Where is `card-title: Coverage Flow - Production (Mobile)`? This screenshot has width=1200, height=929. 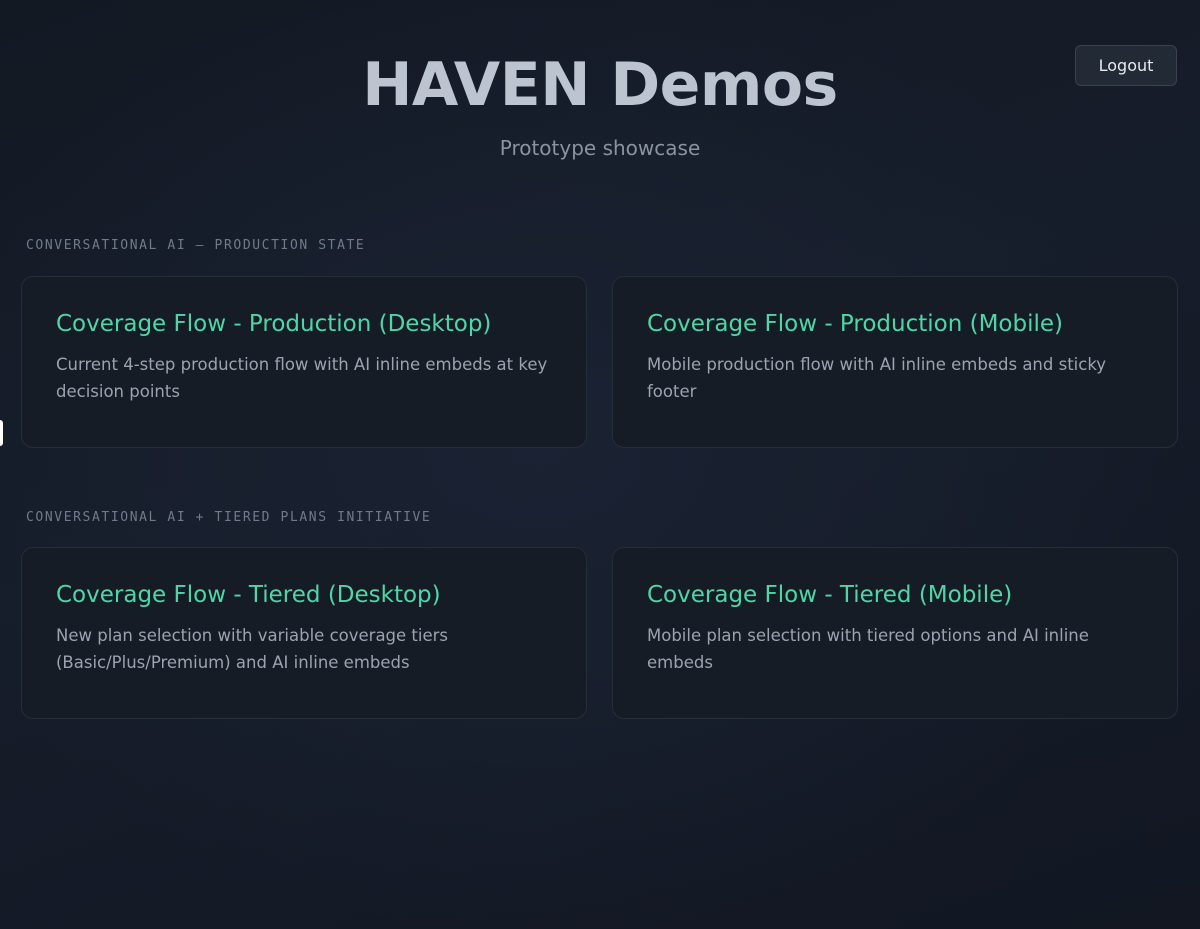
card-title: Coverage Flow - Production (Mobile) is located at coordinates (855, 324).